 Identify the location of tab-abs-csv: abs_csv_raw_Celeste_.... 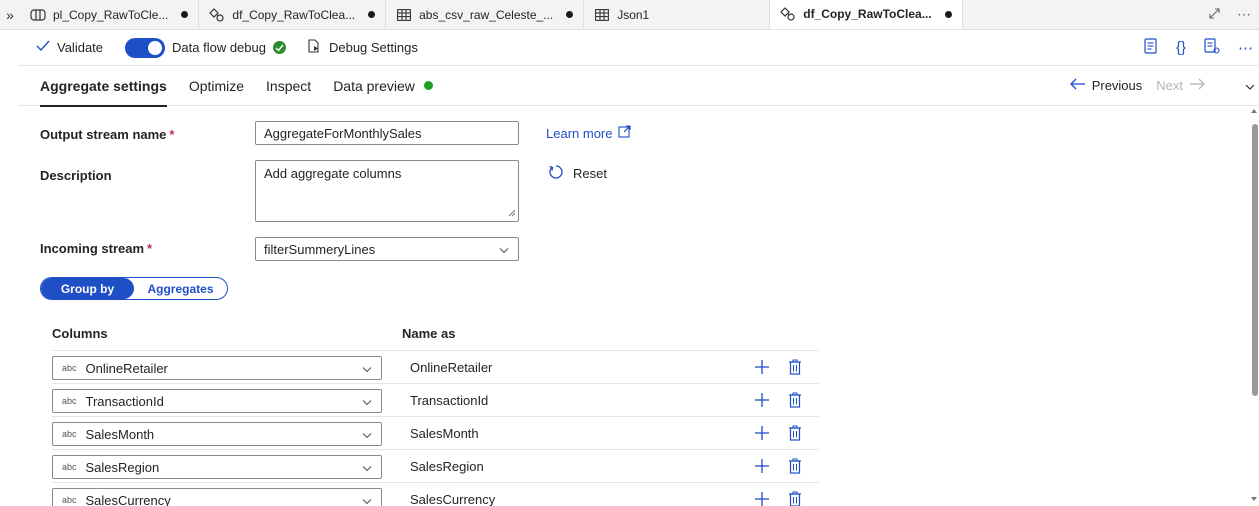
(485, 14).